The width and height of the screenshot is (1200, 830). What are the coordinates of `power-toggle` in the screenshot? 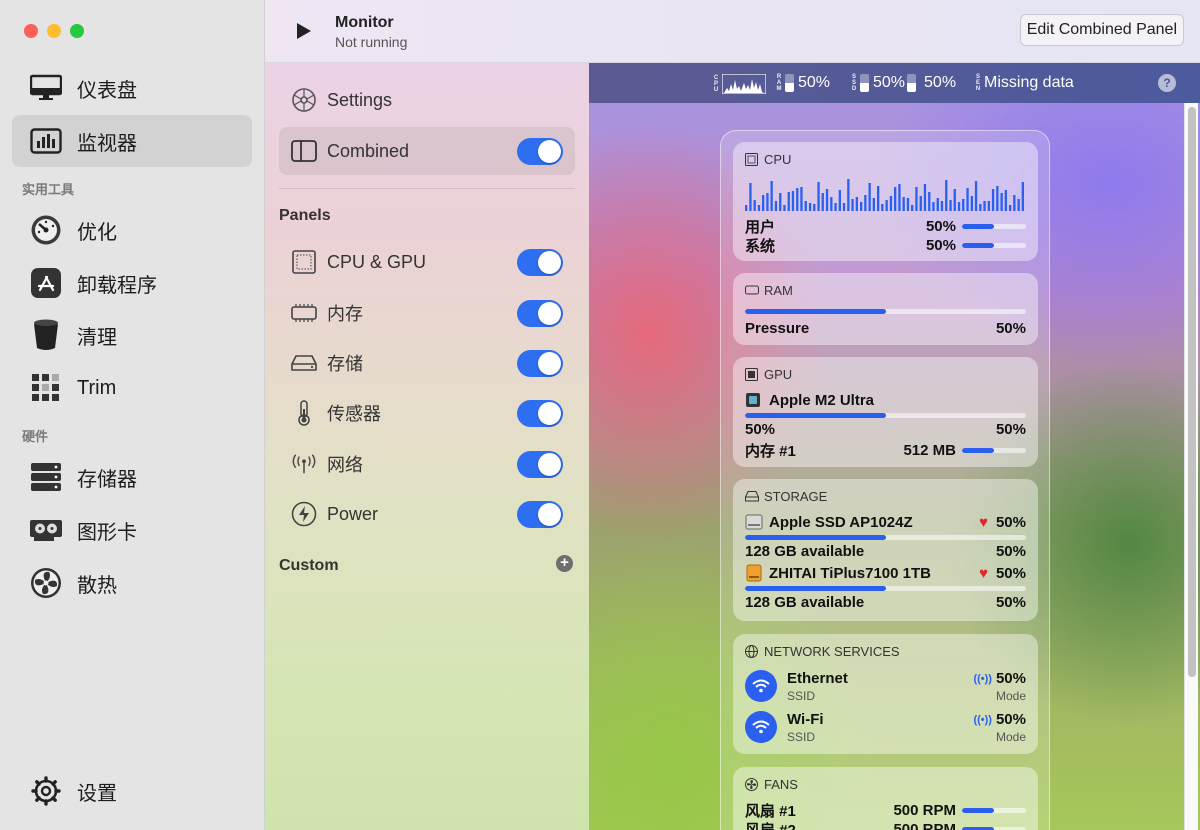 It's located at (540, 514).